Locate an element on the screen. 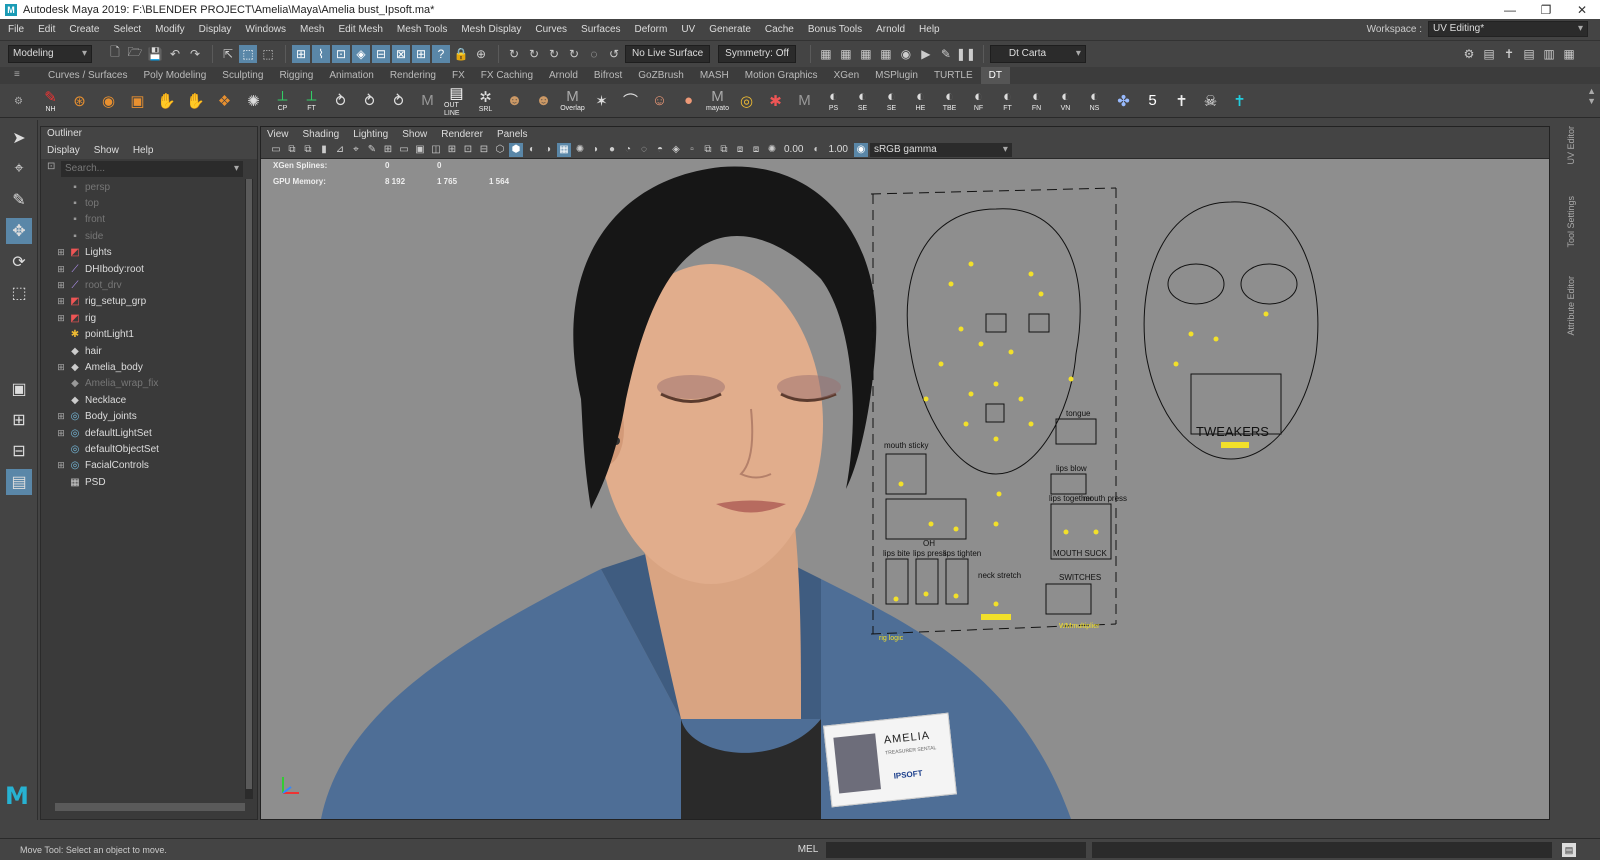 This screenshot has height=860, width=1600. tool-settings-icon: ▥ is located at coordinates (1549, 54).